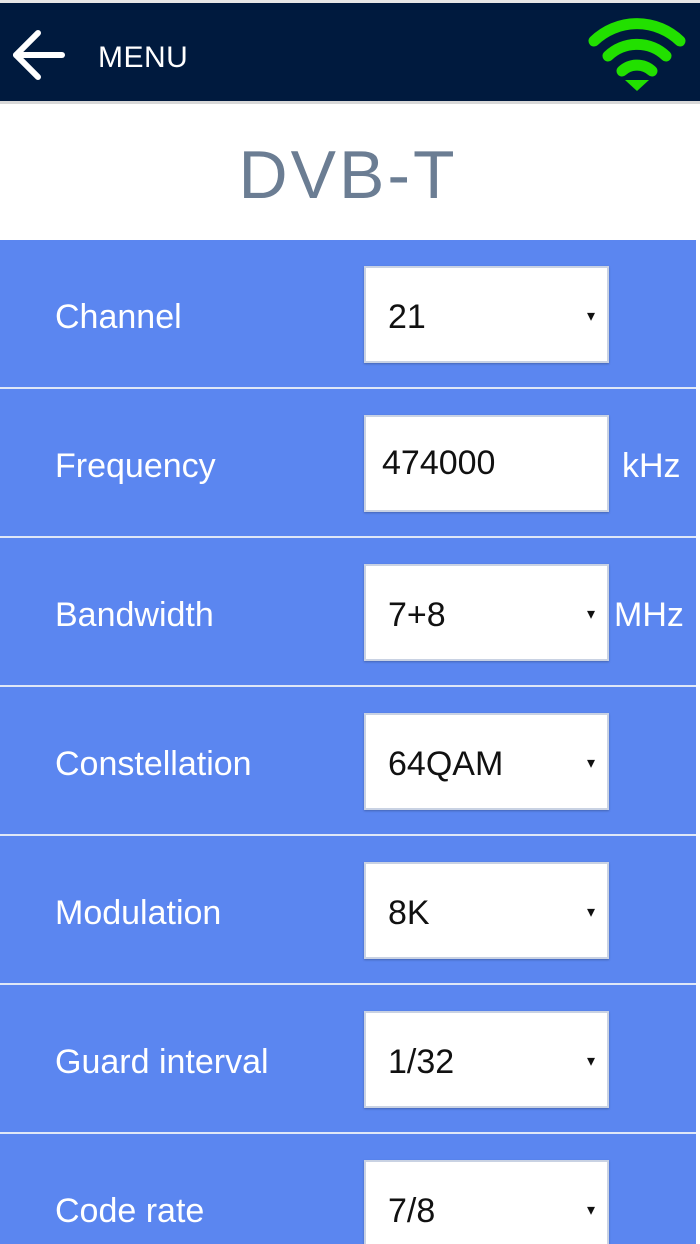  I want to click on channel-value: 21, so click(407, 317).